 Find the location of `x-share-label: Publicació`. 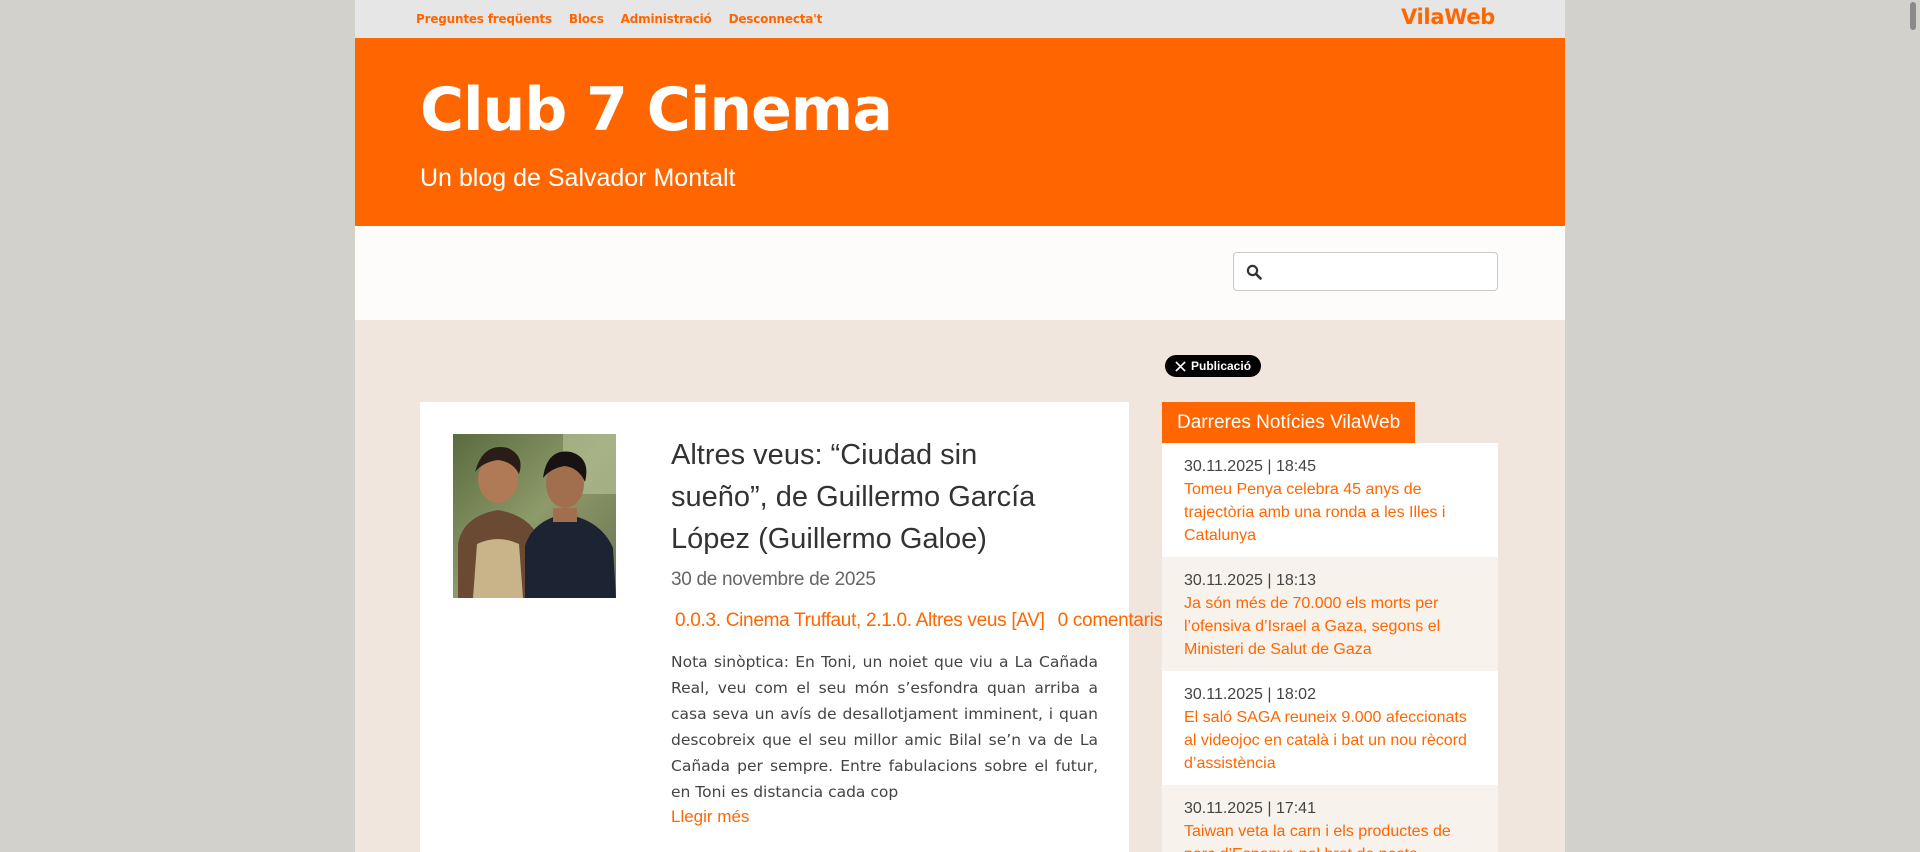

x-share-label: Publicació is located at coordinates (1221, 366).